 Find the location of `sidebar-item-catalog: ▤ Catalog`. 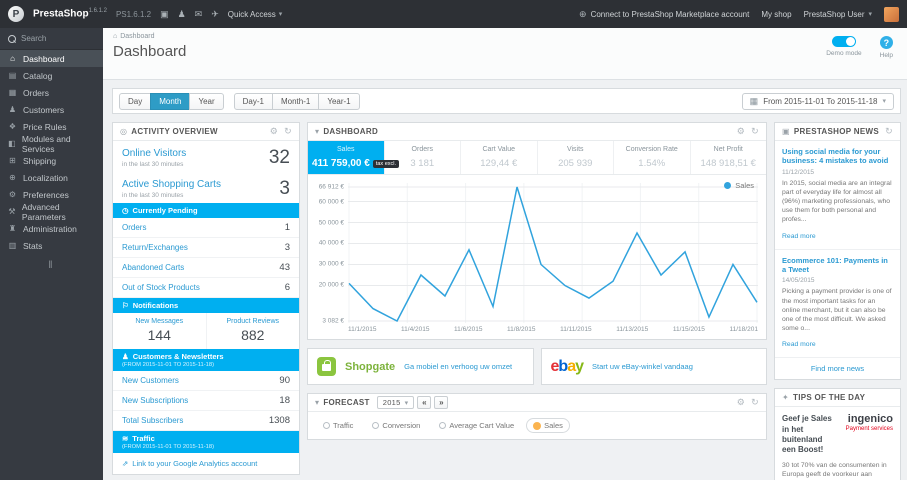

sidebar-item-catalog: ▤ Catalog is located at coordinates (51, 75).